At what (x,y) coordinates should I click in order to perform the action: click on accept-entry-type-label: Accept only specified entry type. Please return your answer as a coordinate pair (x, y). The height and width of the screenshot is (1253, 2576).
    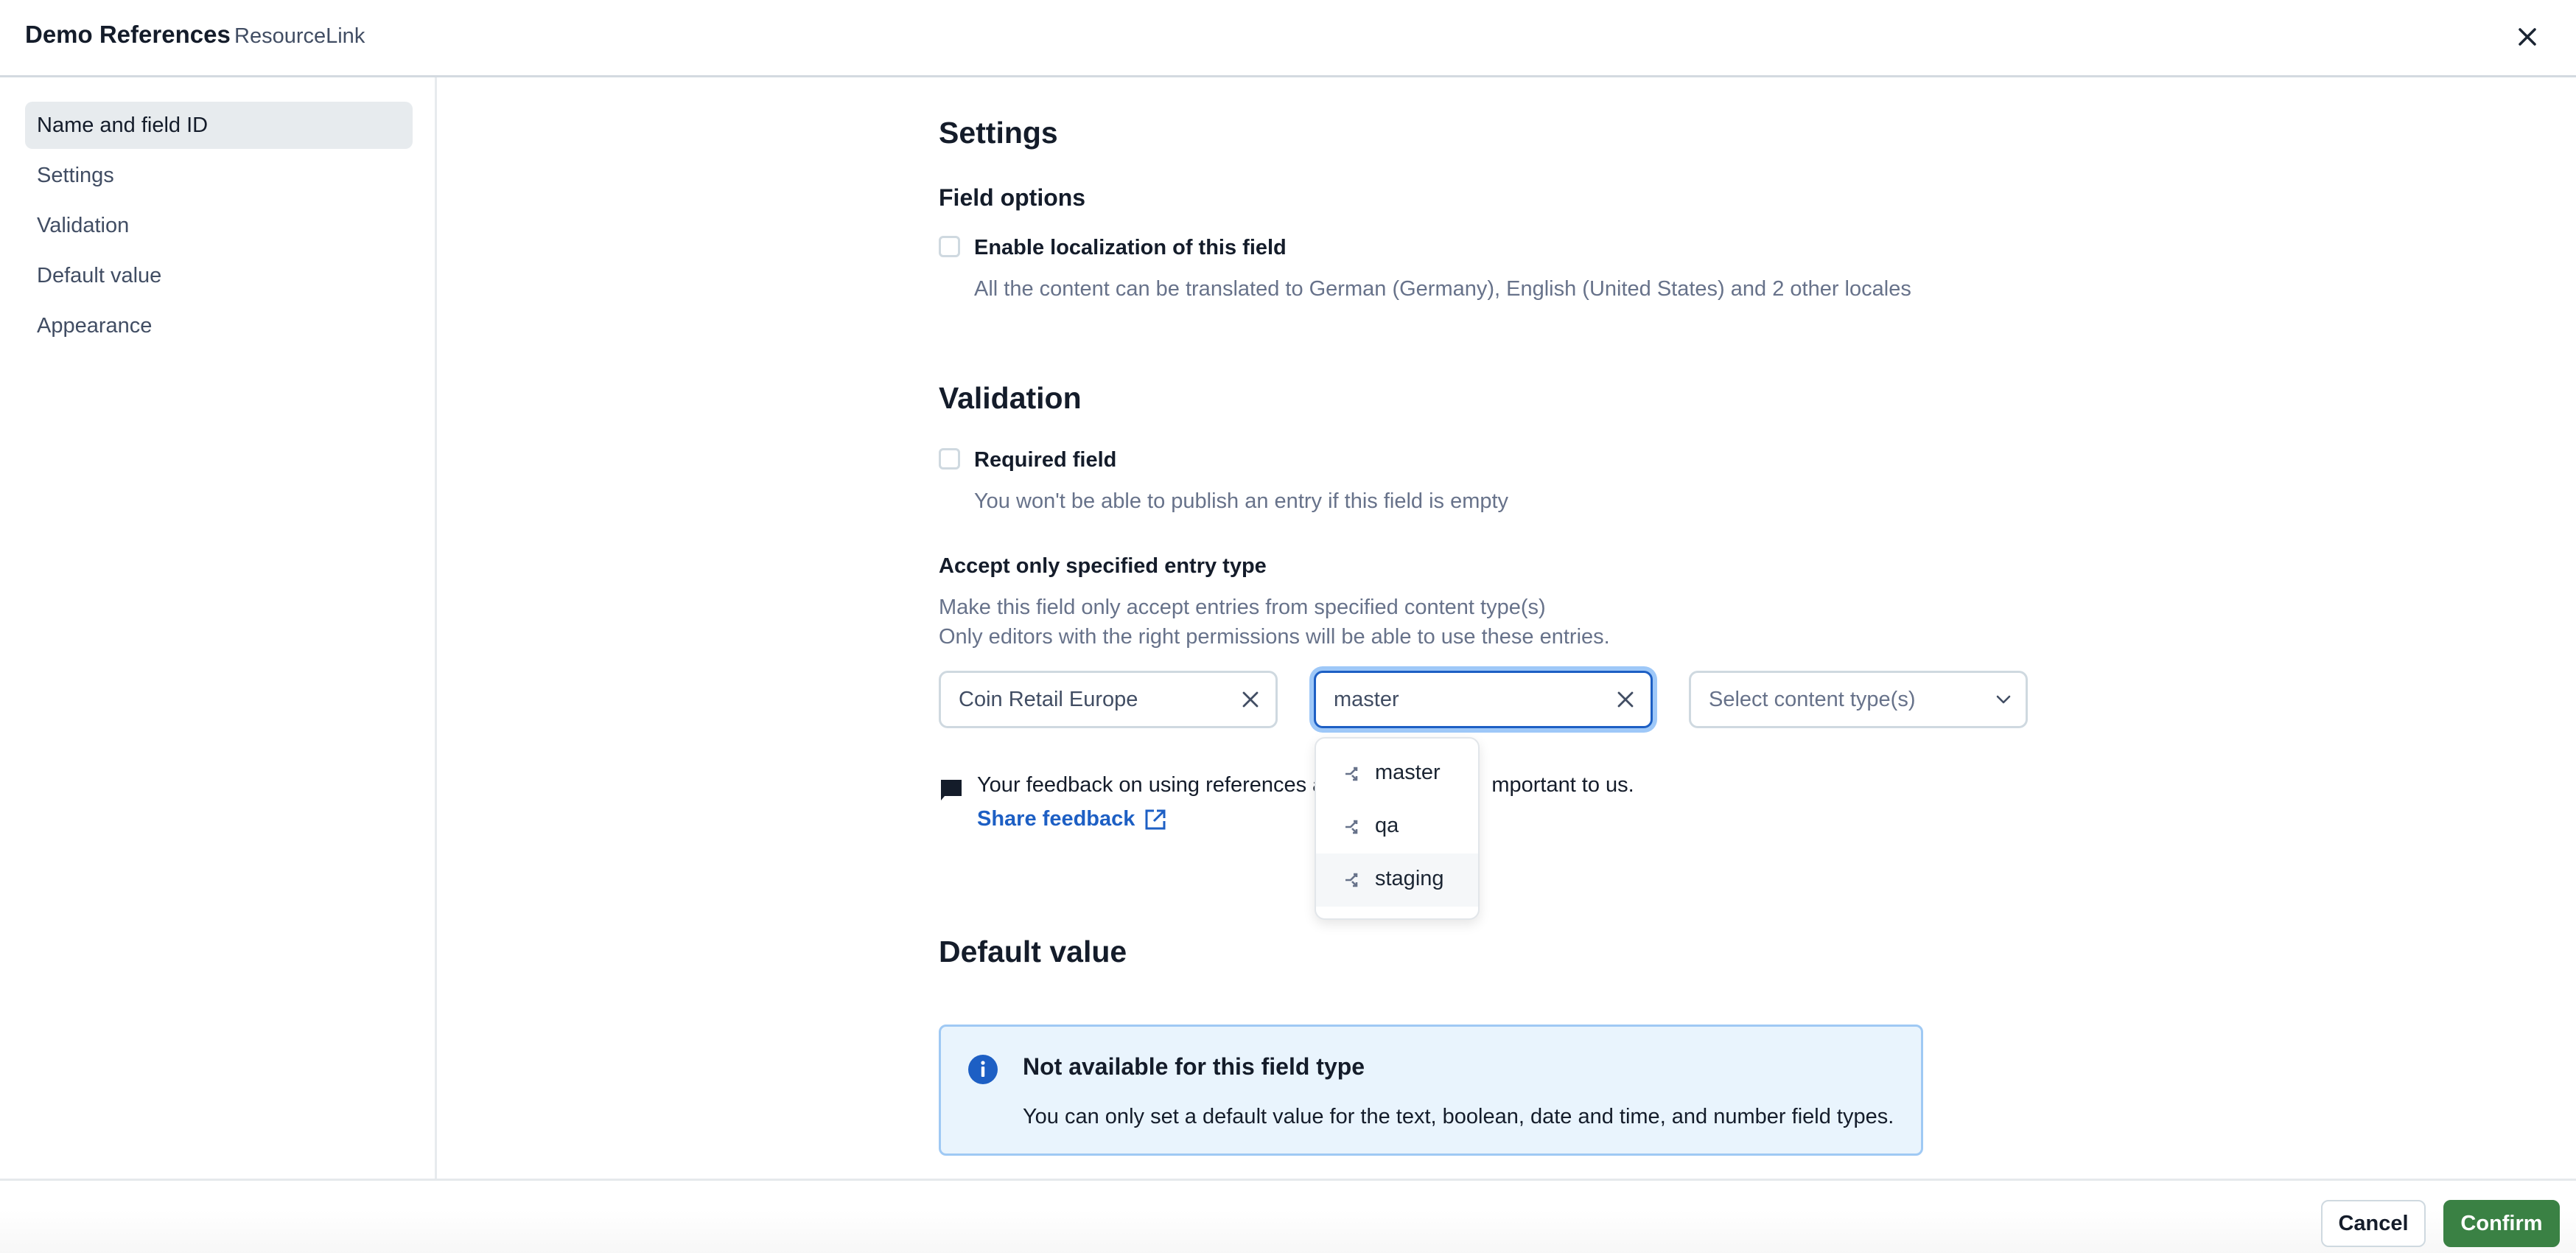
    Looking at the image, I should click on (1103, 566).